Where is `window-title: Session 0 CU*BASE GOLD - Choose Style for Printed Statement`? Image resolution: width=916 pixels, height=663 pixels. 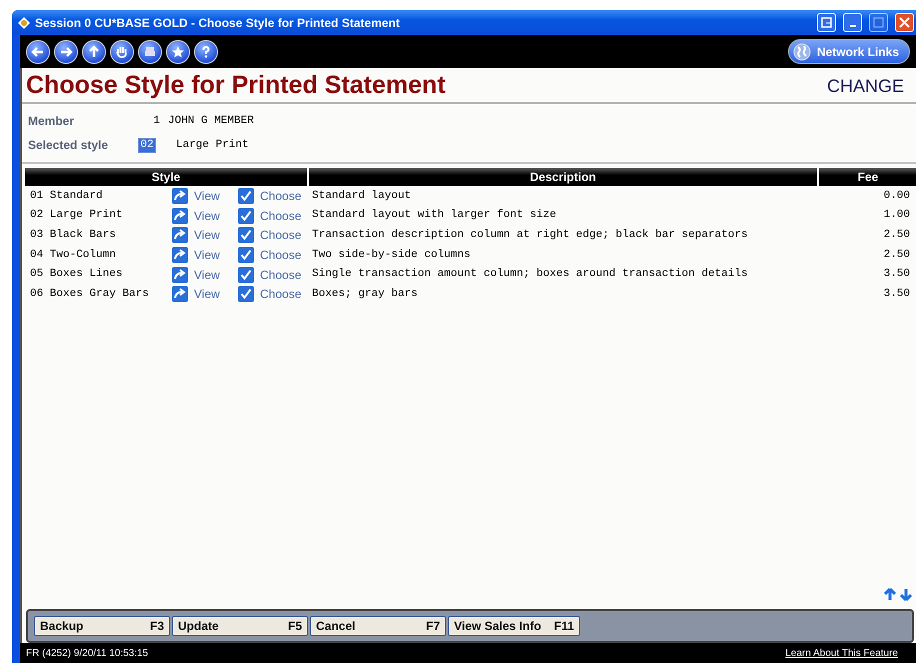 window-title: Session 0 CU*BASE GOLD - Choose Style for Printed Statement is located at coordinates (218, 23).